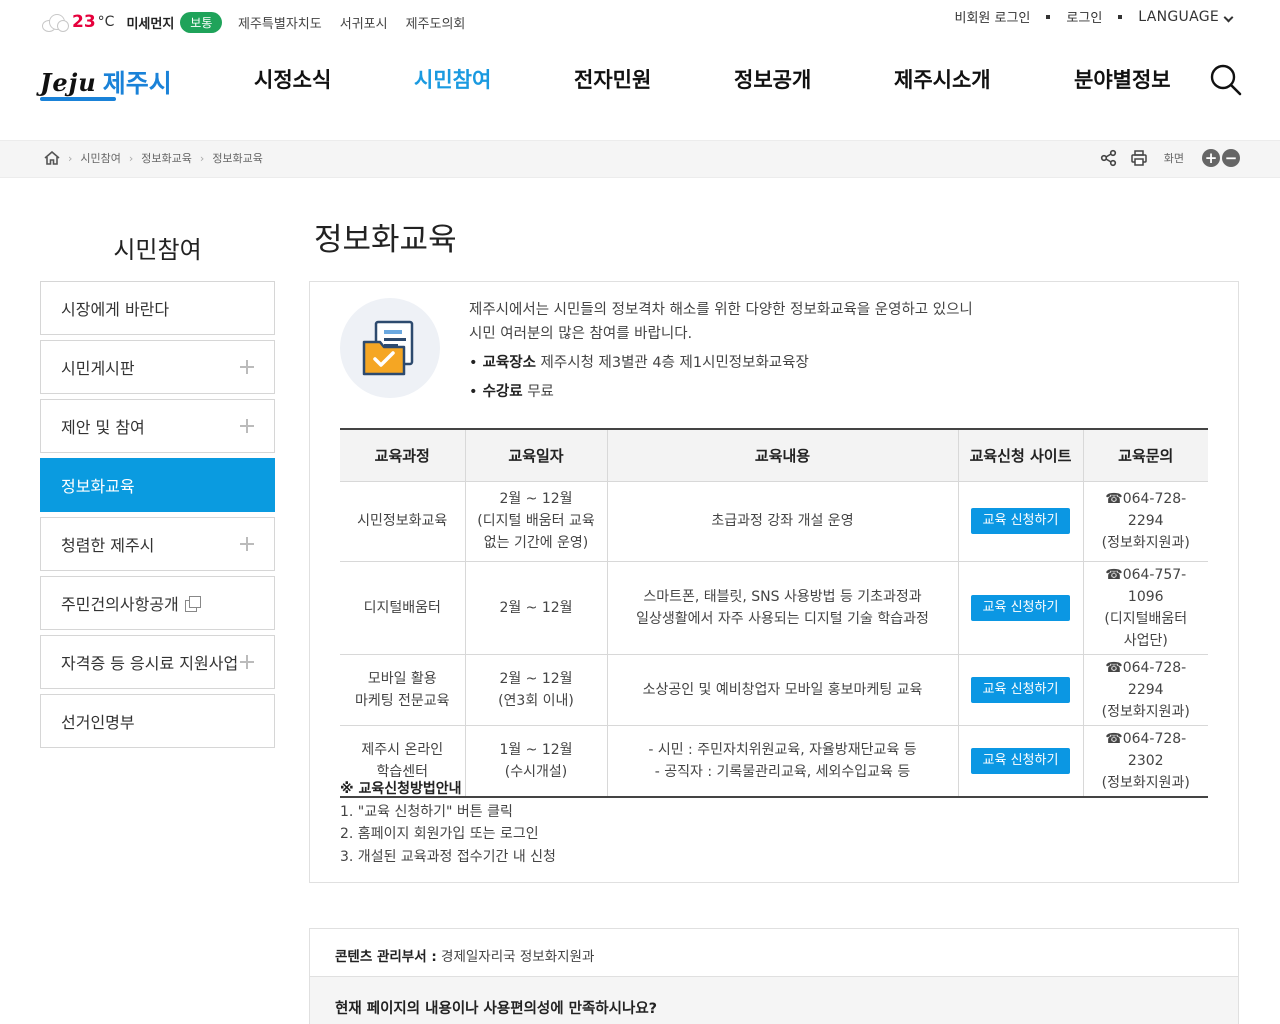 This screenshot has width=1280, height=1024. What do you see at coordinates (782, 771) in the screenshot?
I see `content-cell-line: - 공직자 : 기록물관리교육, 세외수입교육 등` at bounding box center [782, 771].